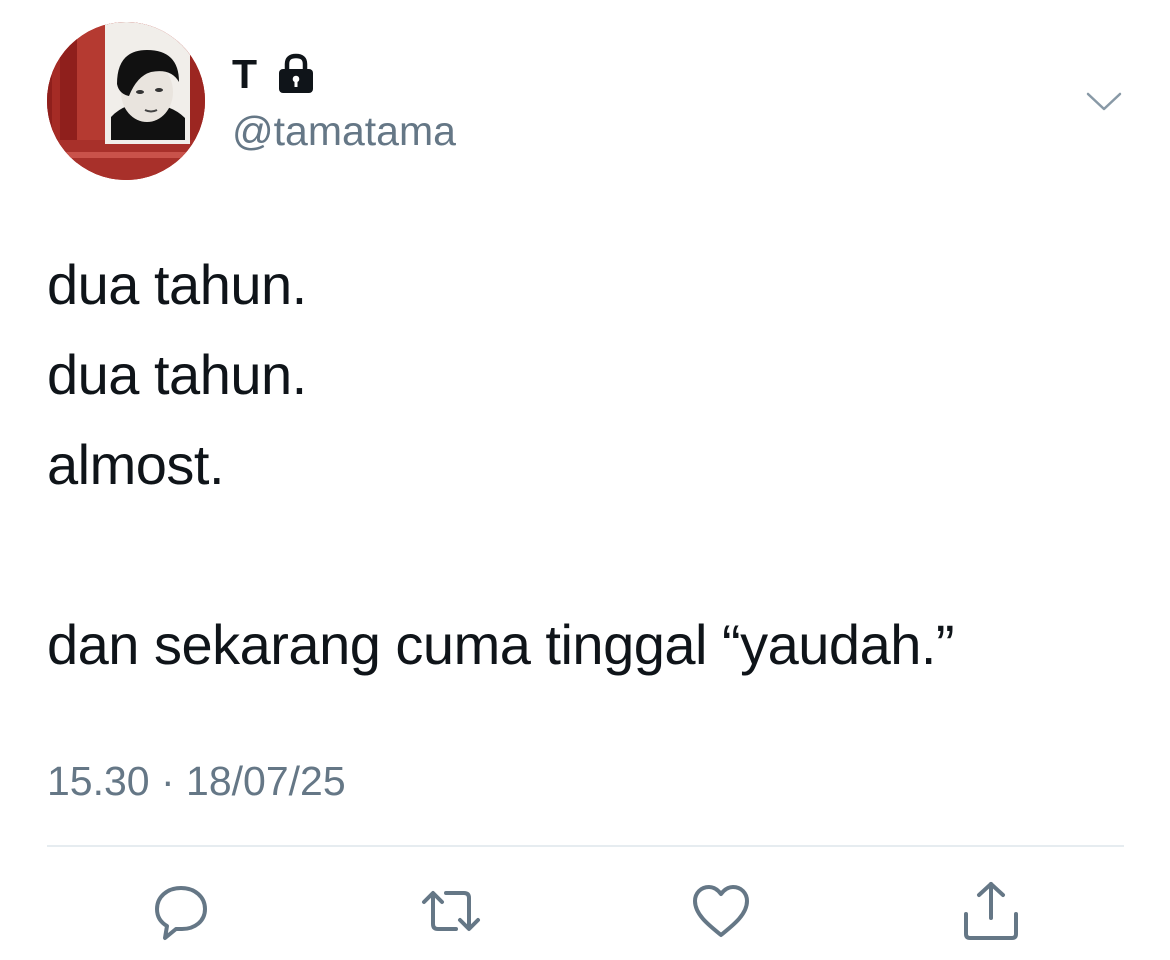  I want to click on avatar-image, so click(126, 101).